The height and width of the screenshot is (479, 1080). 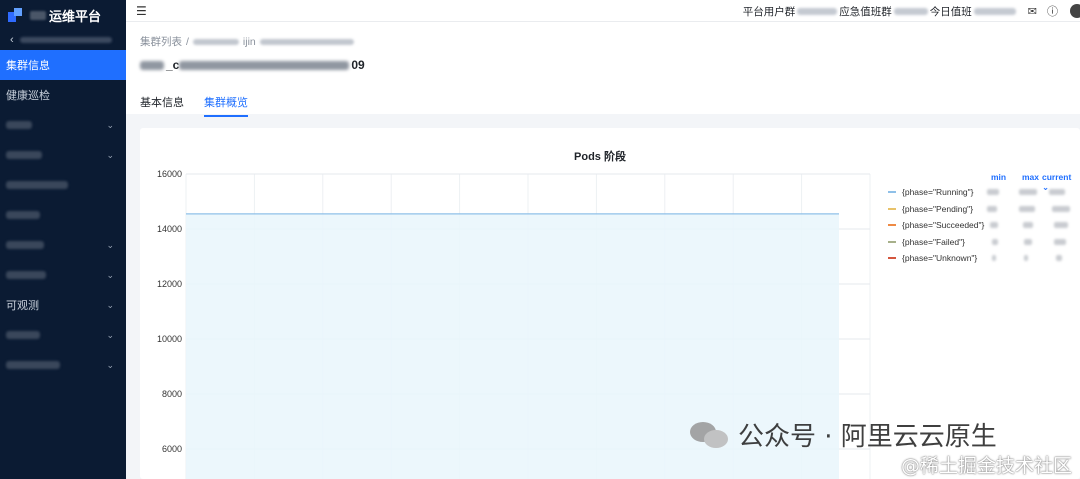 What do you see at coordinates (169, 174) in the screenshot?
I see `y-tick-label: 16000` at bounding box center [169, 174].